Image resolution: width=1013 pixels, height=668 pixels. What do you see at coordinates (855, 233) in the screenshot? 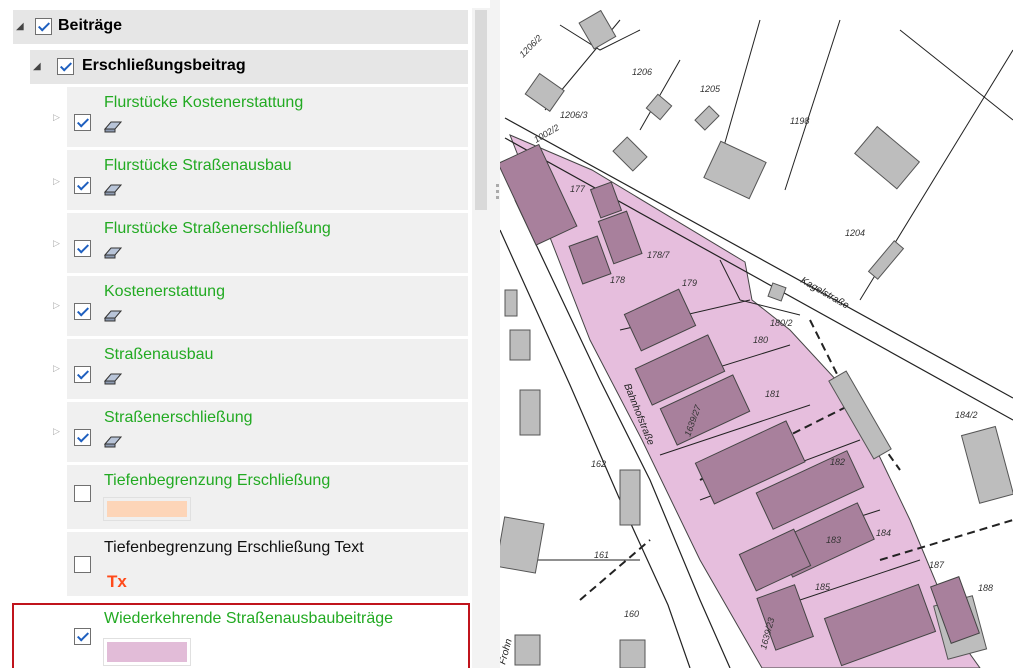
I see `parcel-label: 1204` at bounding box center [855, 233].